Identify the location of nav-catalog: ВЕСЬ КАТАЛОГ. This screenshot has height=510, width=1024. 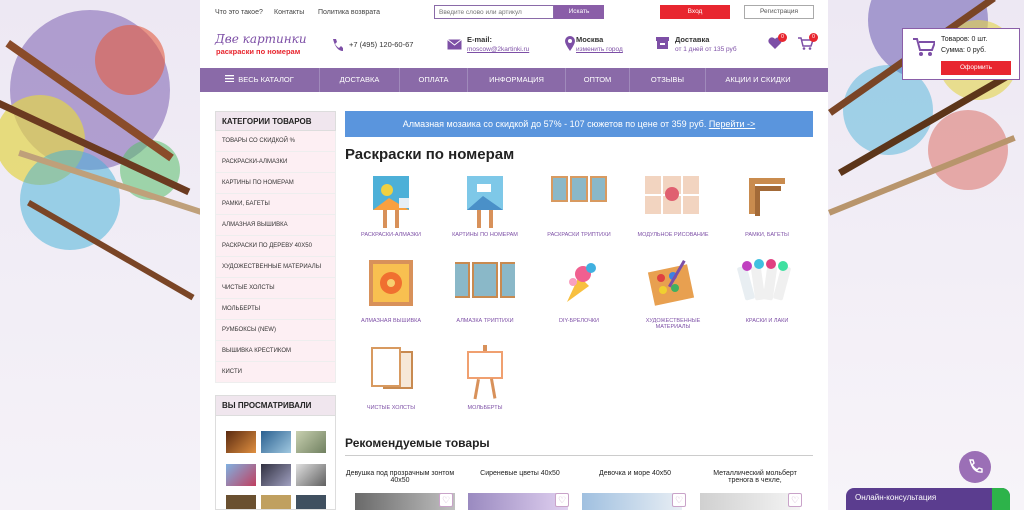
(260, 80).